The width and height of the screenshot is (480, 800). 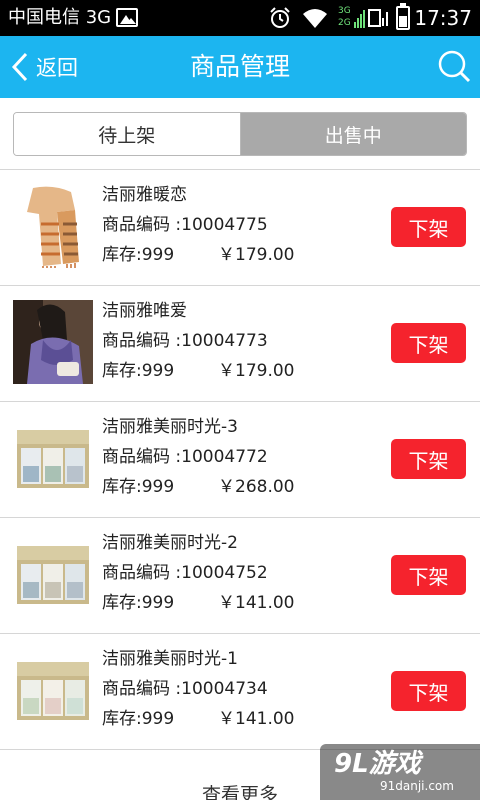 I want to click on product-item: 洁丽雅暖恋 商品编码 :10004775 库存:999 ￥179.00 下架, so click(x=240, y=228).